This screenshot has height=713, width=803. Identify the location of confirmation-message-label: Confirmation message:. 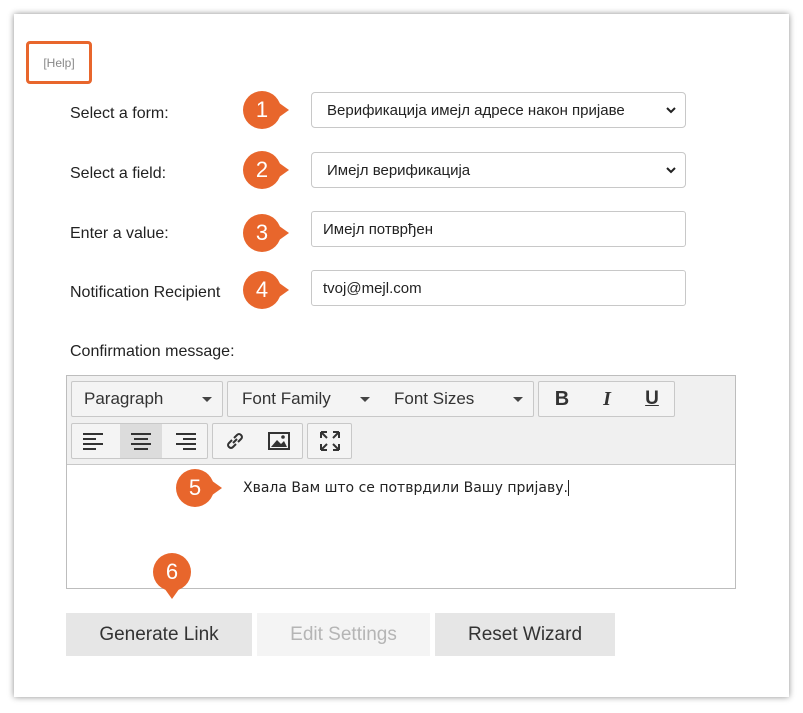
(152, 351).